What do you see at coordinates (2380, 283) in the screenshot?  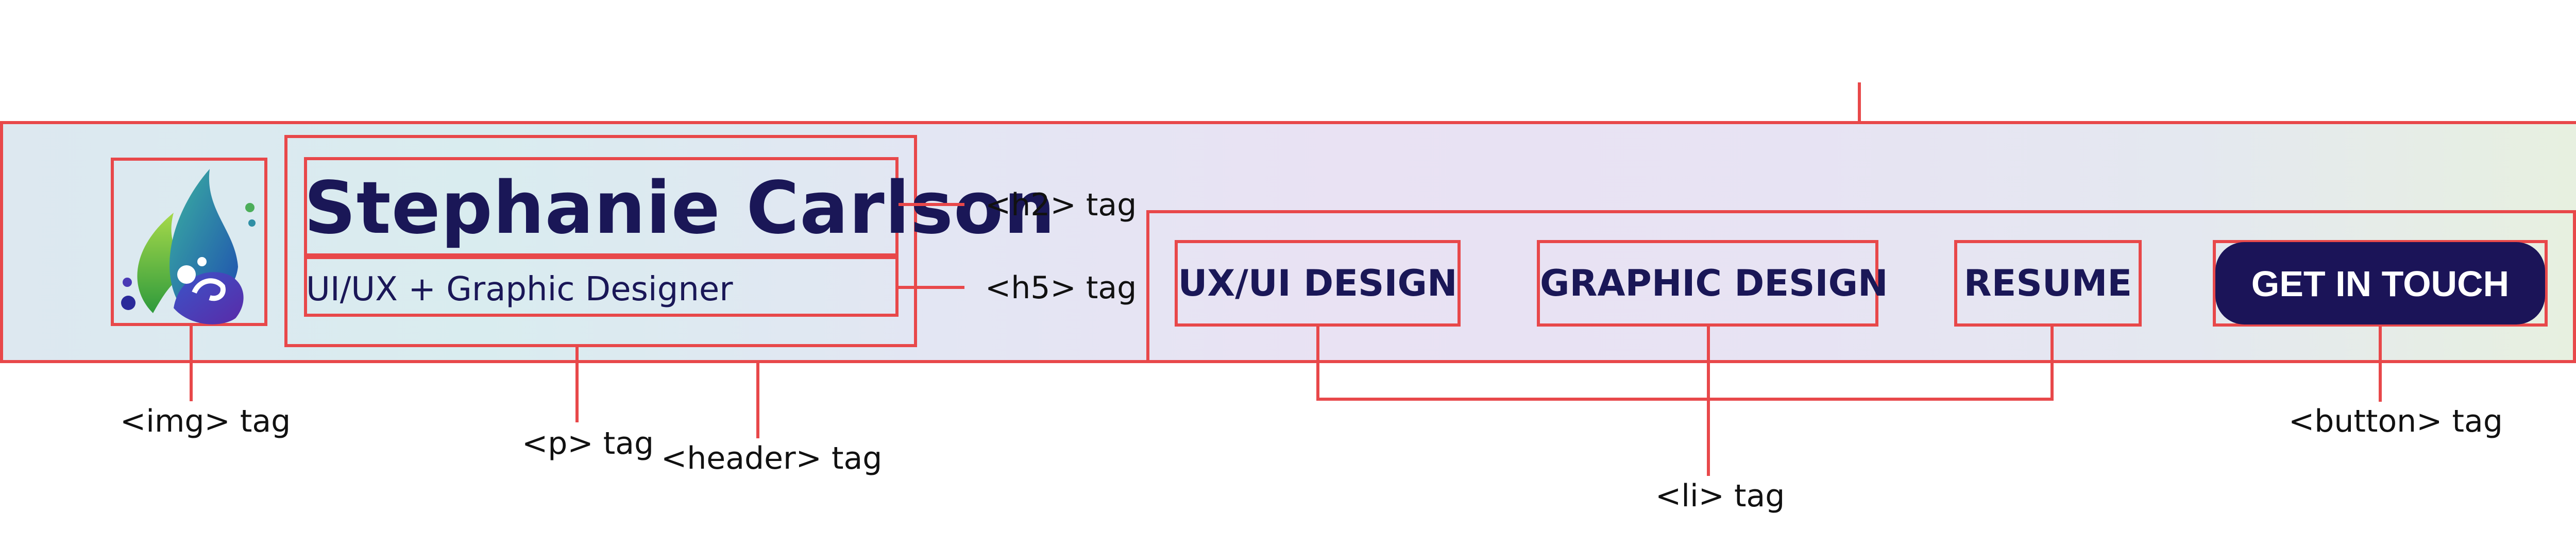 I see `get-in-touch-button: GET IN TOUCH` at bounding box center [2380, 283].